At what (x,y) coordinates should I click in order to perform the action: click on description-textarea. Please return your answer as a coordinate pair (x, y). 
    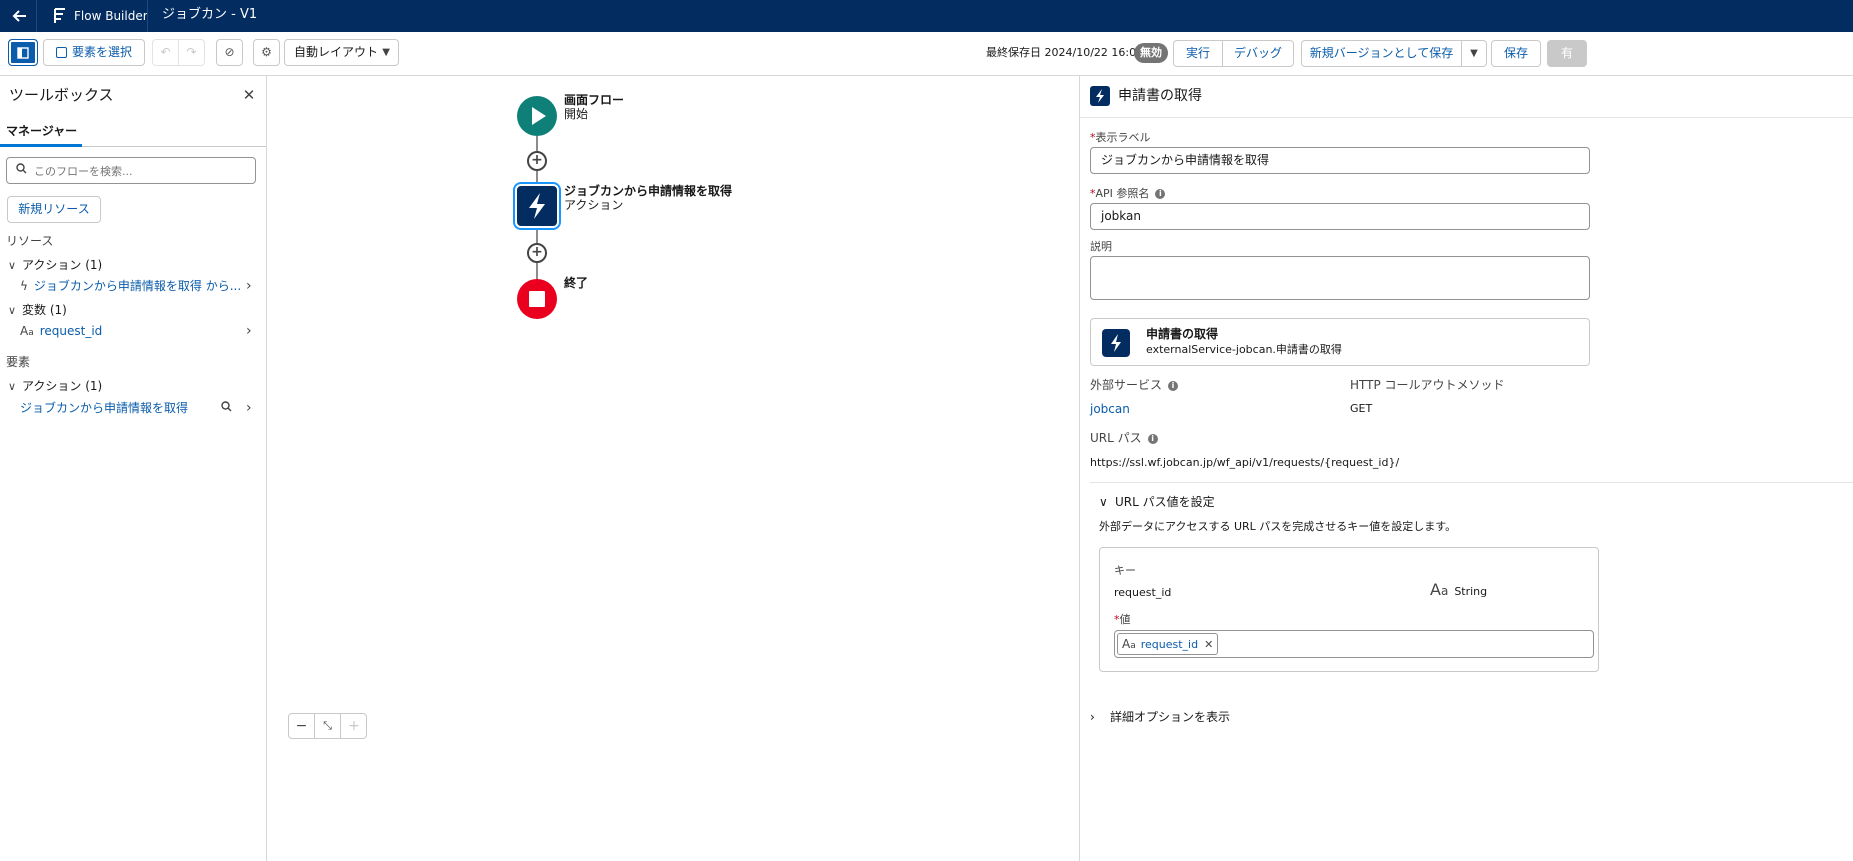
    Looking at the image, I should click on (1340, 278).